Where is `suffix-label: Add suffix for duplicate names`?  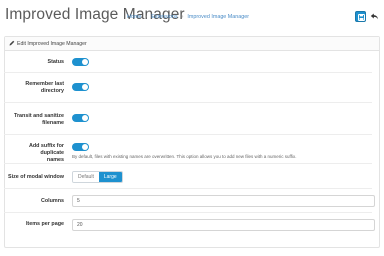
suffix-label: Add suffix for duplicate names is located at coordinates (34, 153).